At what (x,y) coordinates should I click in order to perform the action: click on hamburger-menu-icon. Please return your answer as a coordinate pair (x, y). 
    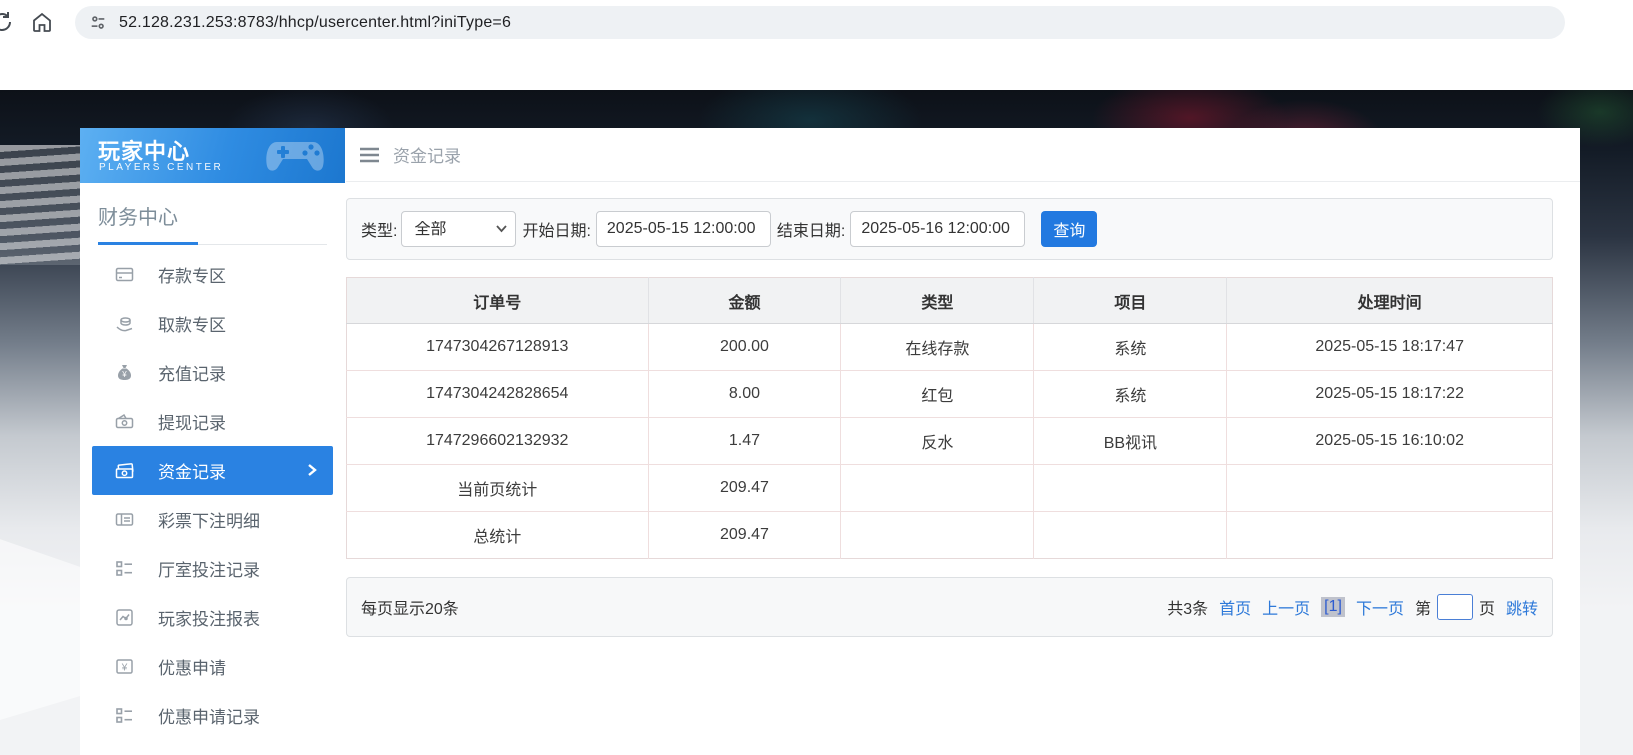
    Looking at the image, I should click on (369, 155).